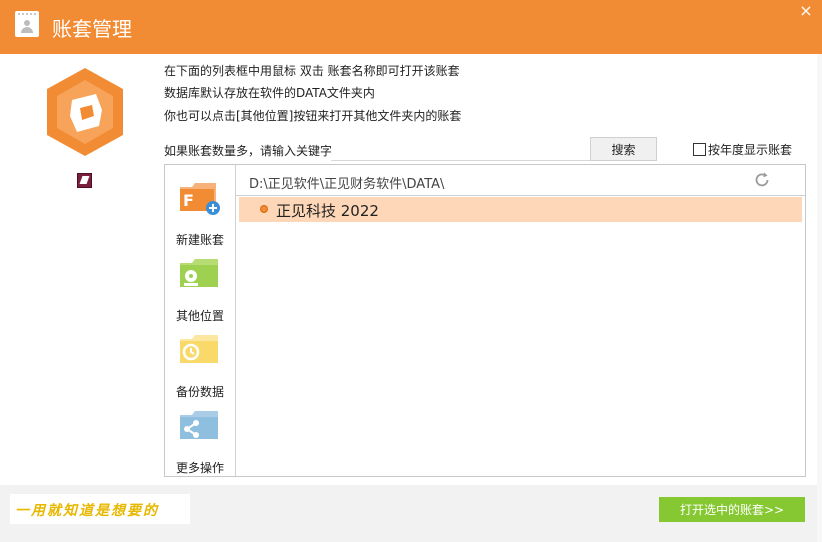  Describe the element at coordinates (264, 209) in the screenshot. I see `ledger-bullet-icon` at that location.